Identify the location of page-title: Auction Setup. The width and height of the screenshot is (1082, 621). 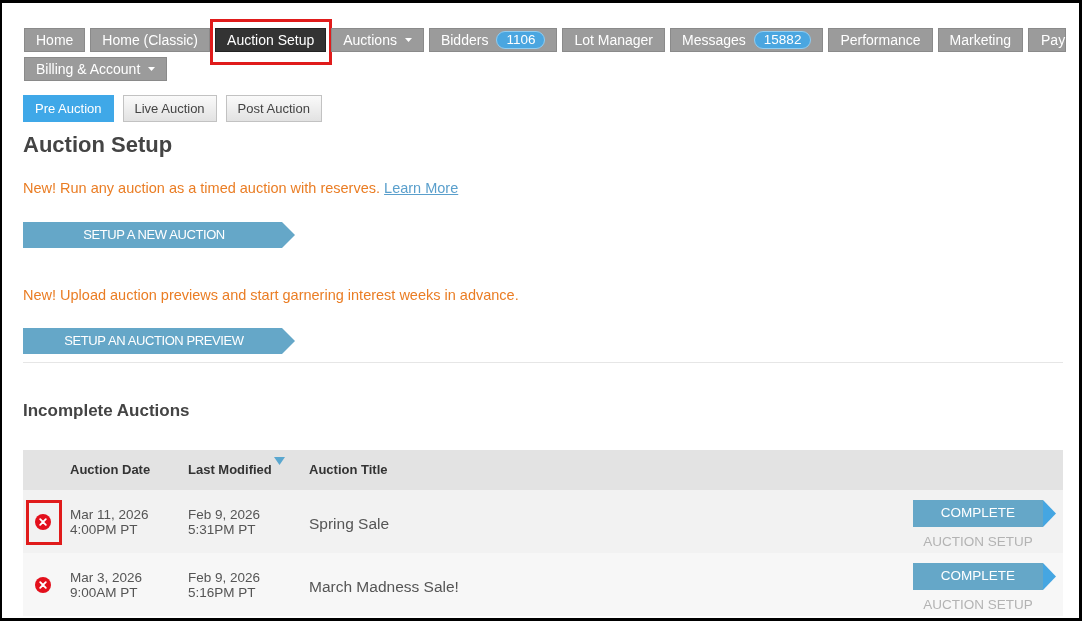
(98, 145).